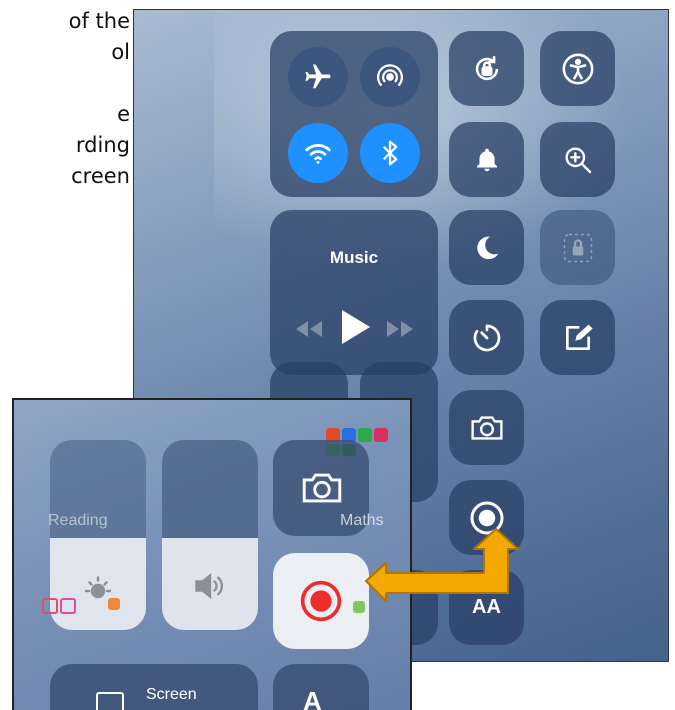 The width and height of the screenshot is (675, 710). I want to click on timer-icon, so click(486, 337).